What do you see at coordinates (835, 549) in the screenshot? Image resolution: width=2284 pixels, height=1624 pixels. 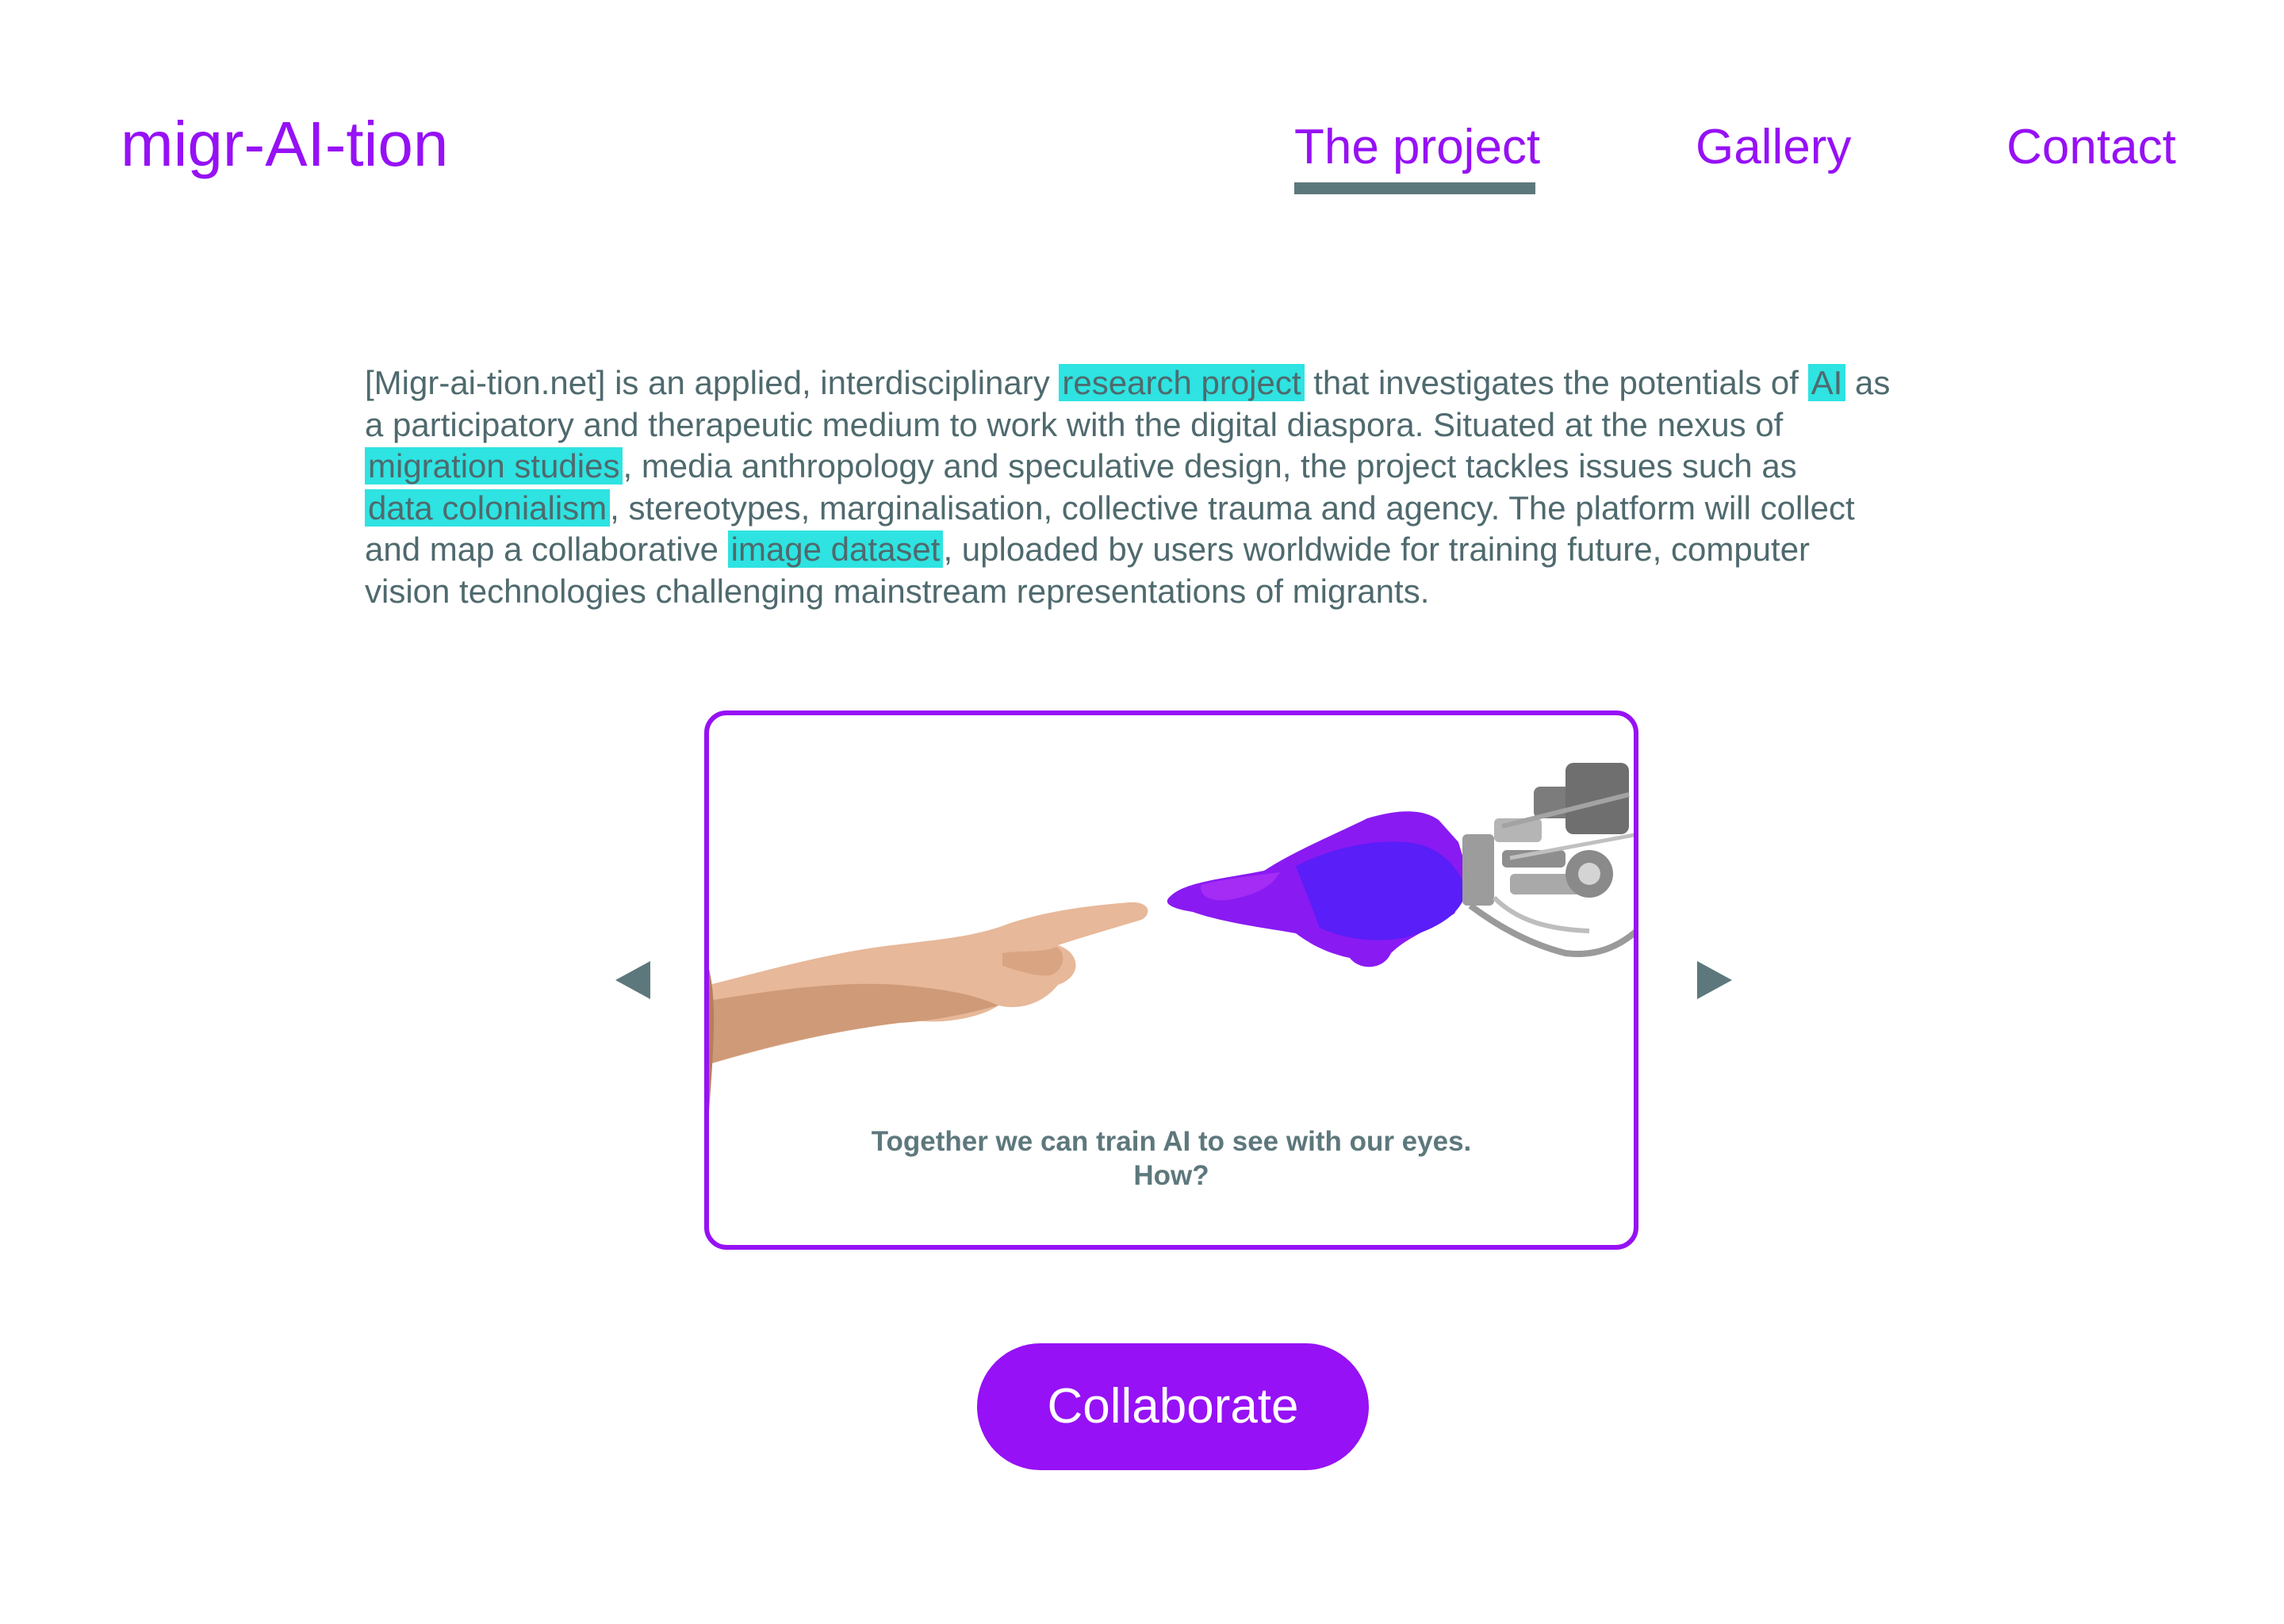 I see `highlight-image-dataset: image dataset` at bounding box center [835, 549].